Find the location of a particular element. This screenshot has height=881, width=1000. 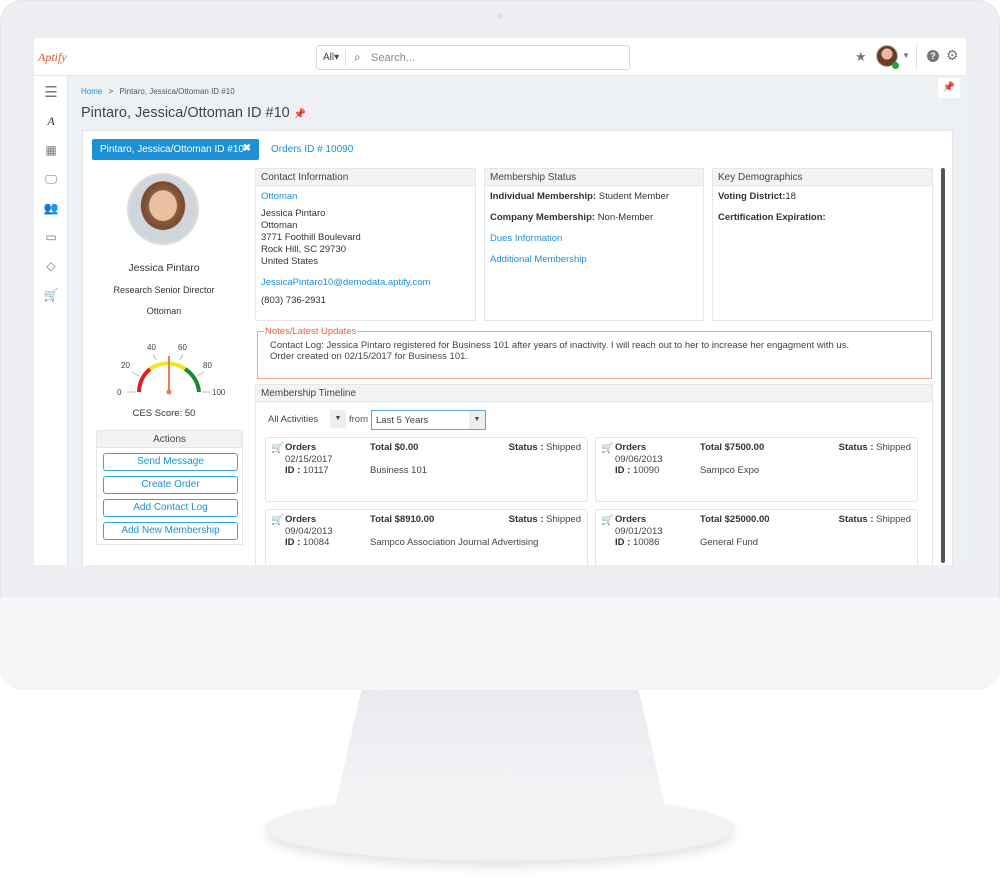

calculator-icon: ▦ is located at coordinates (51, 150).